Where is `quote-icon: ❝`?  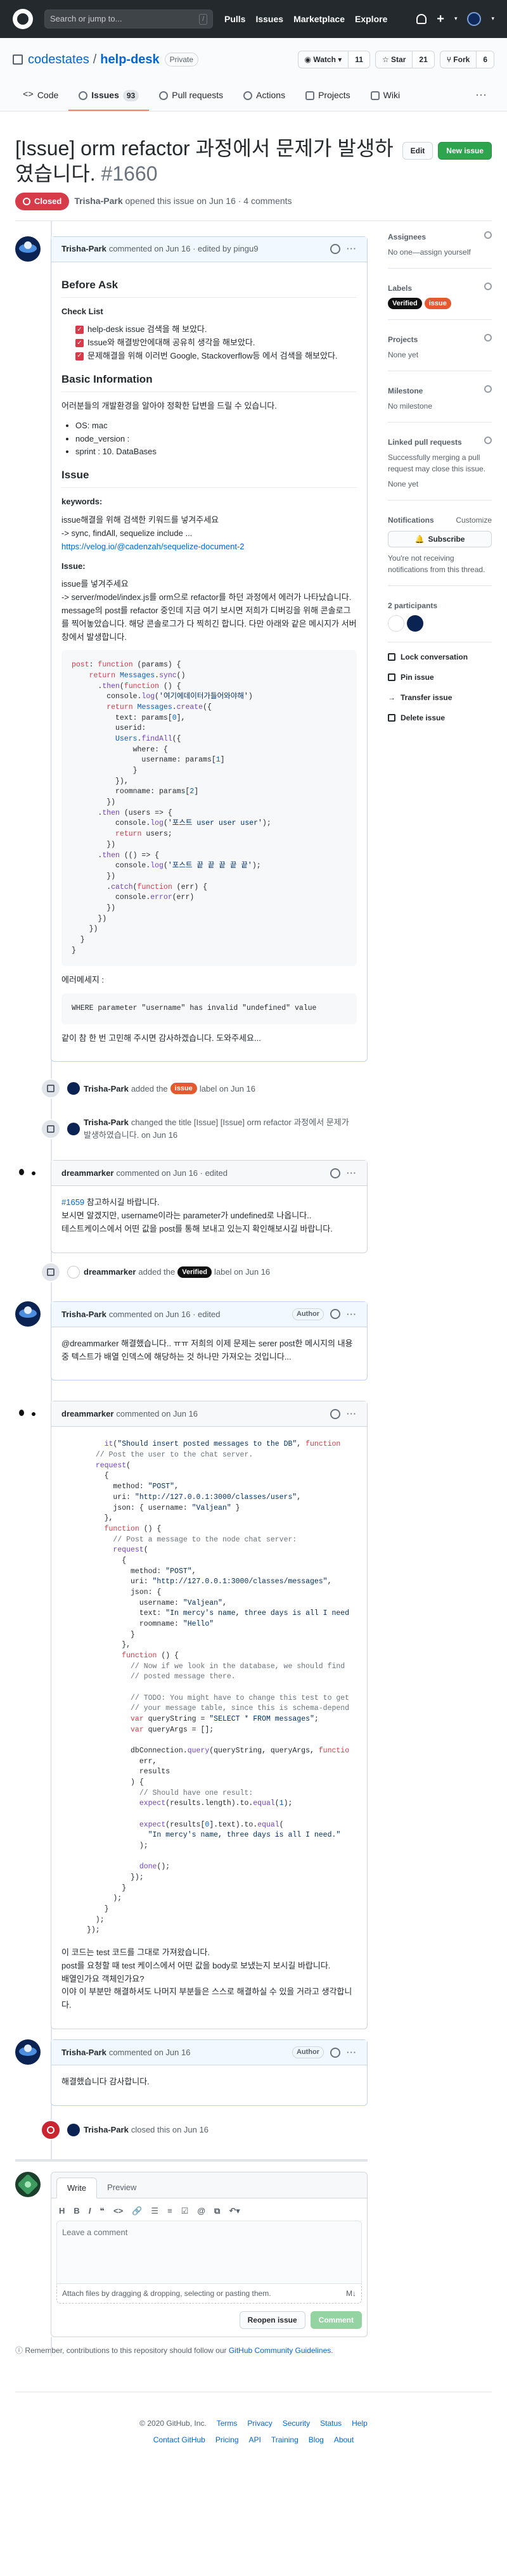
quote-icon: ❝ is located at coordinates (102, 2211).